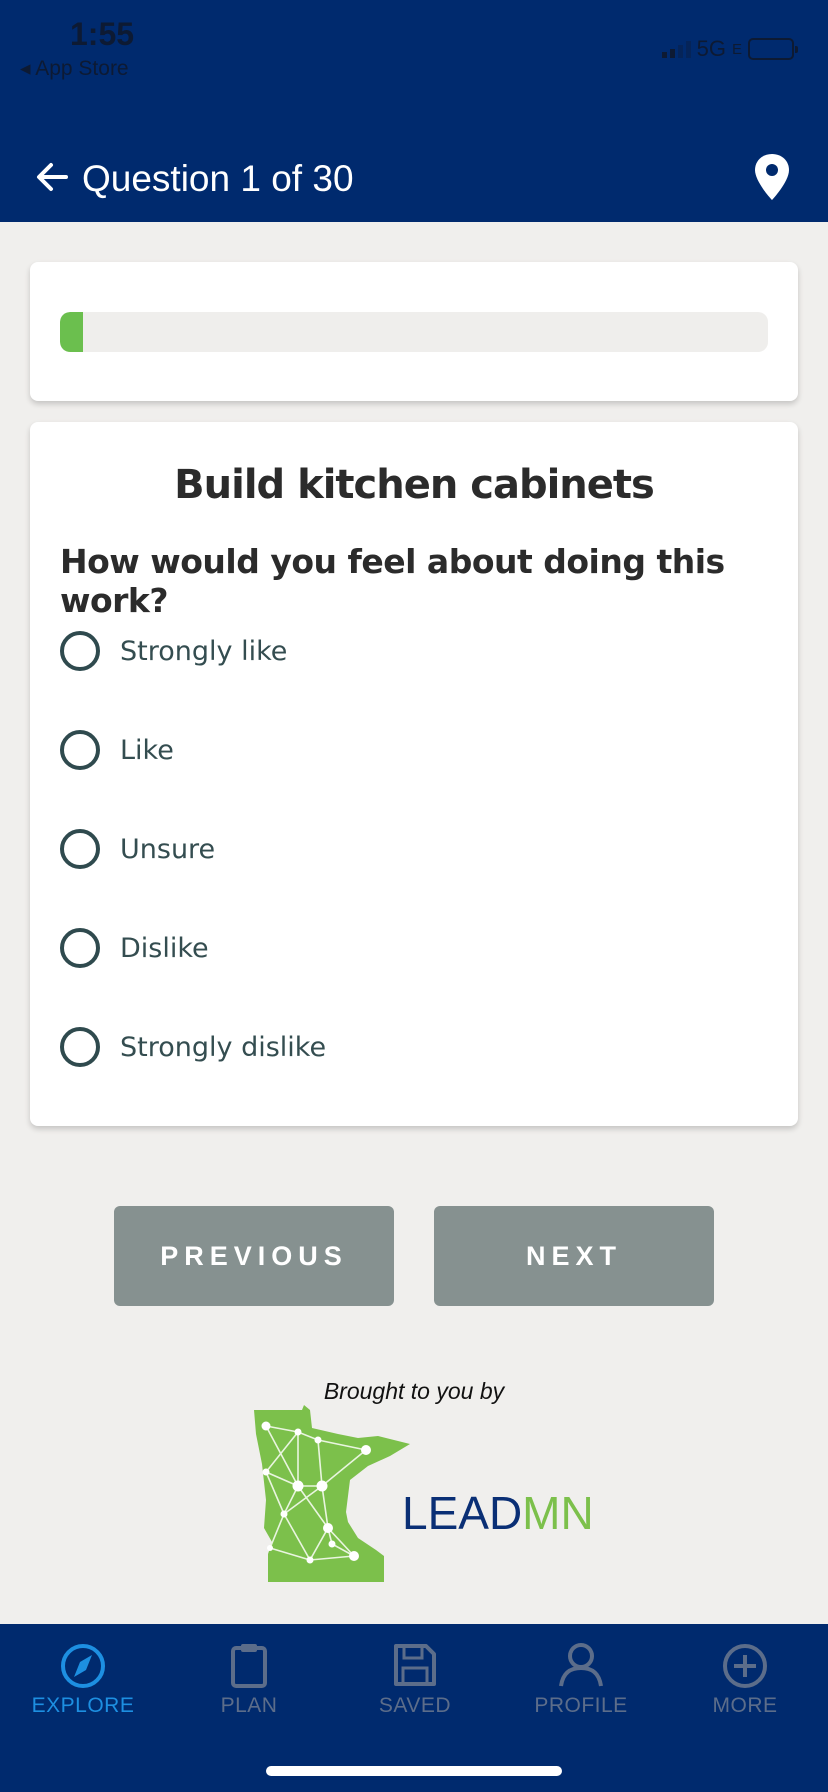 Image resolution: width=828 pixels, height=1792 pixels. What do you see at coordinates (52, 177) in the screenshot?
I see `arrow-left-icon` at bounding box center [52, 177].